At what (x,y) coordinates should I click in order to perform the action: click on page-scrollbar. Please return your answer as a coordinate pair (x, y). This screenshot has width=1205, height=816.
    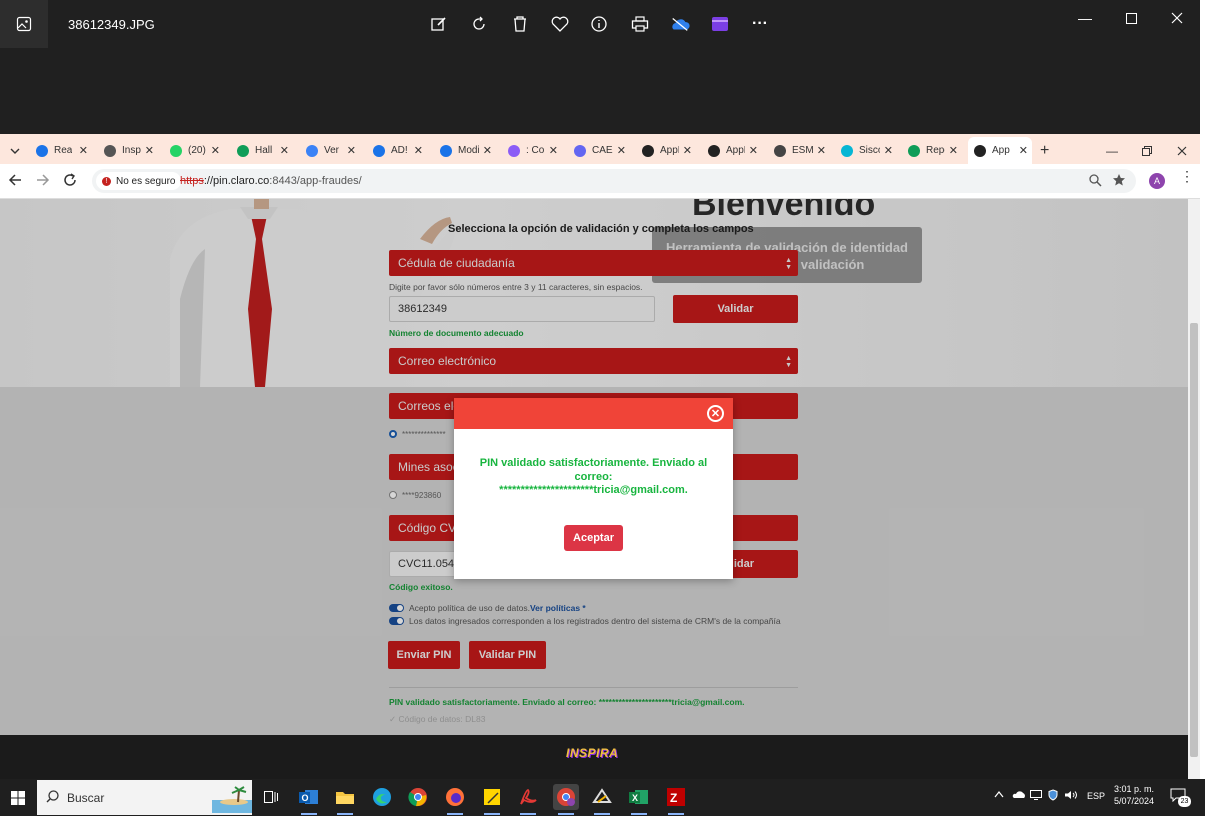
    Looking at the image, I should click on (1194, 489).